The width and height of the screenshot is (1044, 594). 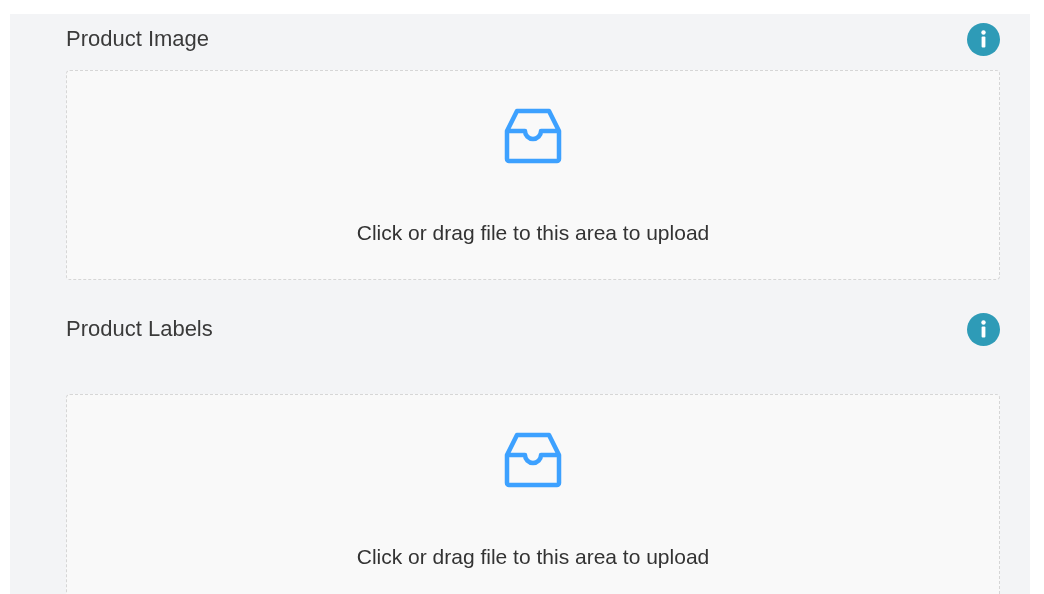 What do you see at coordinates (138, 39) in the screenshot?
I see `field-label: Product Image` at bounding box center [138, 39].